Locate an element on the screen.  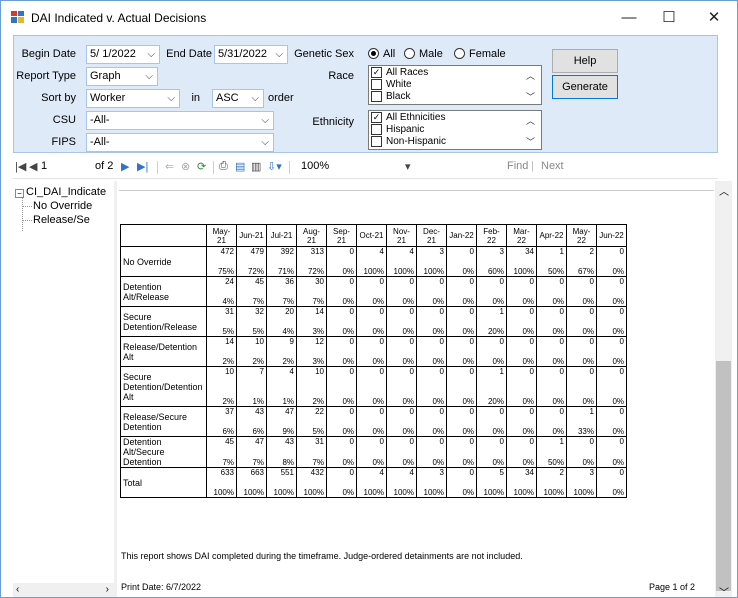
csu-select: -All- ⌵ is located at coordinates (180, 120).